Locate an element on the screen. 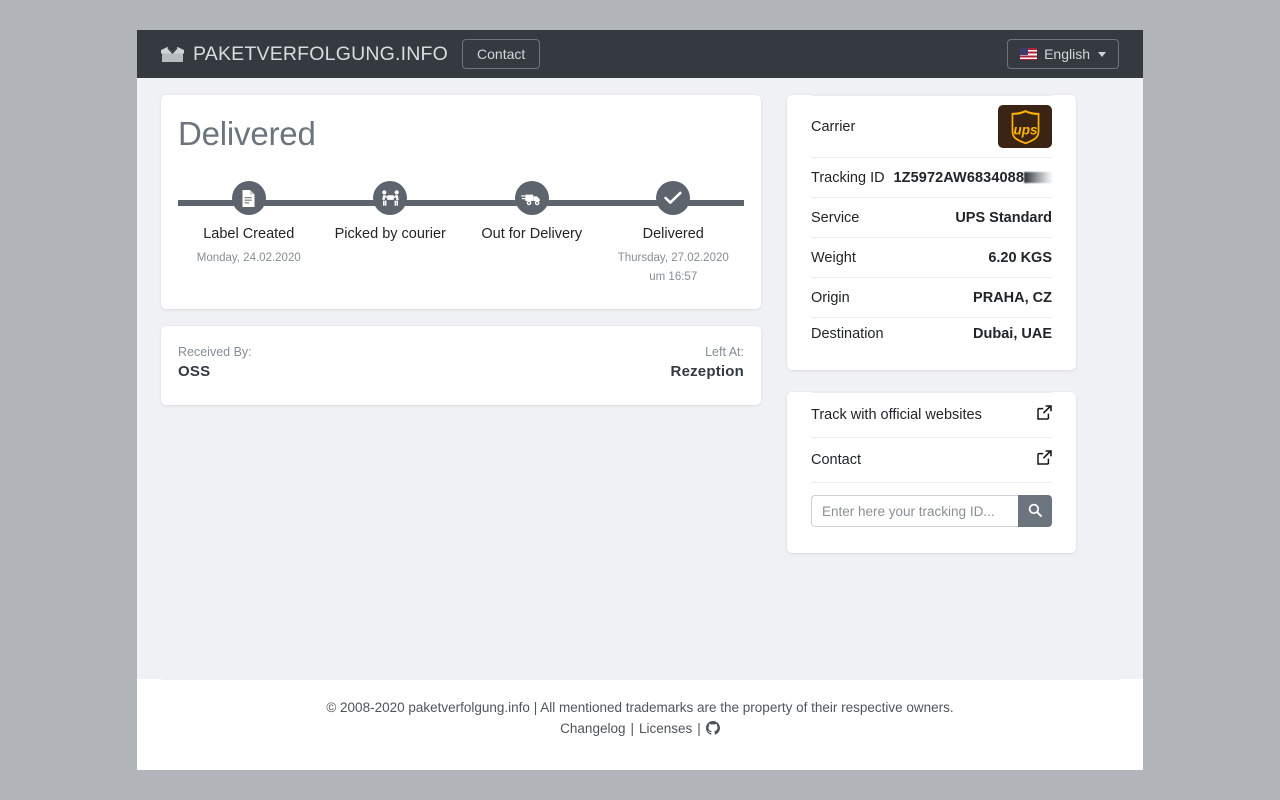 The height and width of the screenshot is (800, 1280). tracker-step: Delivered Thursday, 27.02.2020 um 16:57 is located at coordinates (674, 234).